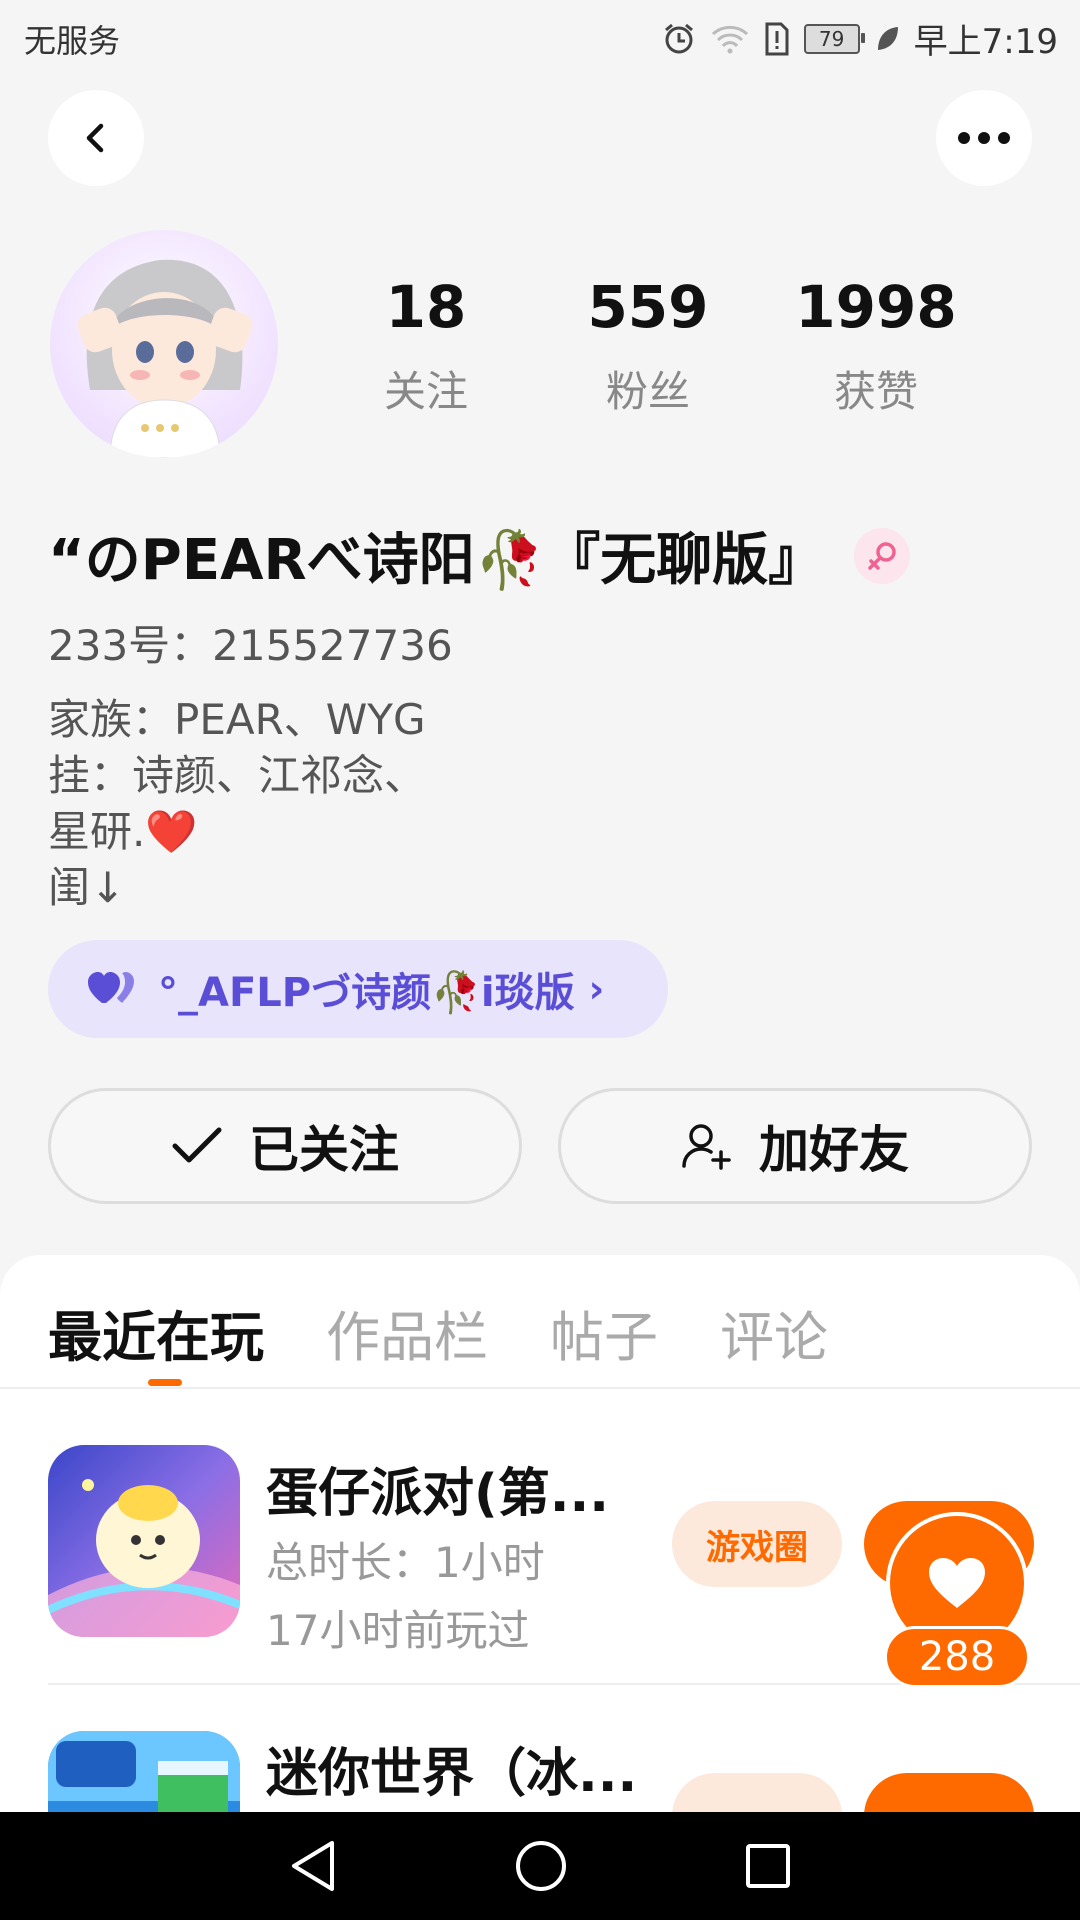 This screenshot has height=1920, width=1080. Describe the element at coordinates (87, 887) in the screenshot. I see `bio-line: 闺↓` at that location.